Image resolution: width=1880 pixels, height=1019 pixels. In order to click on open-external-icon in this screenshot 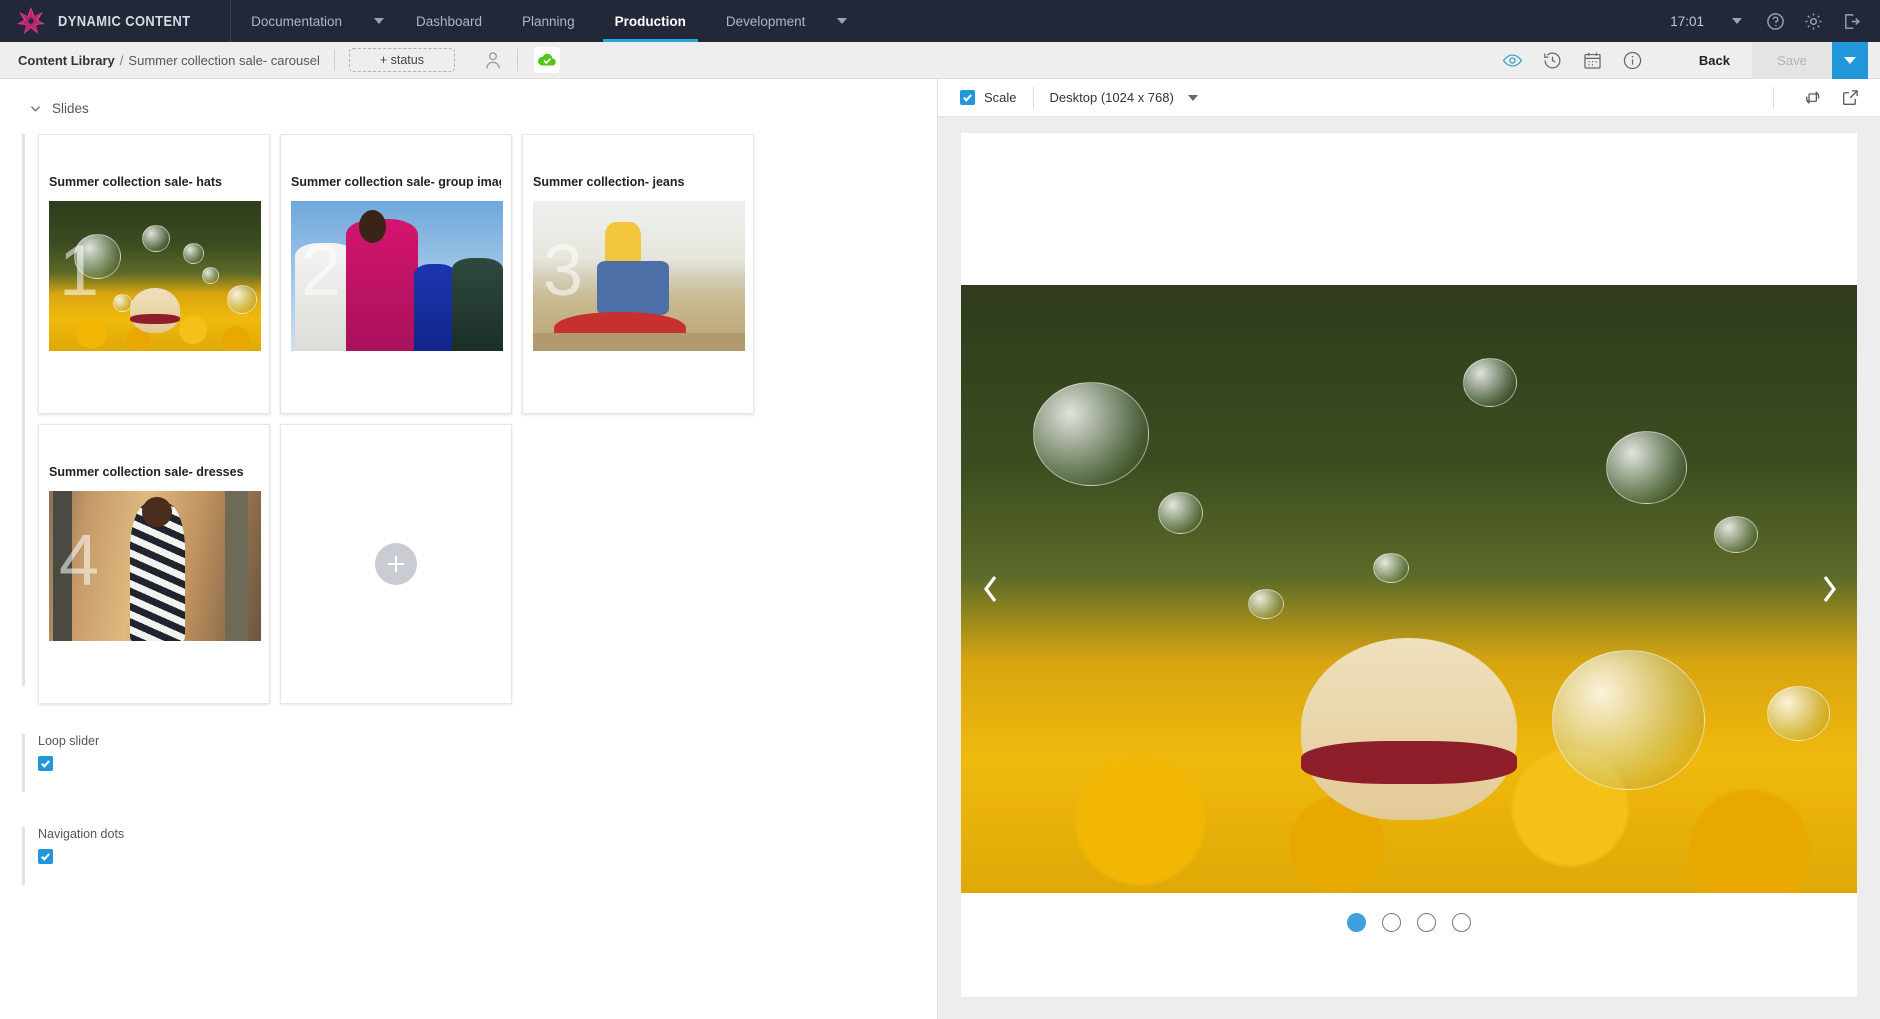, I will do `click(1850, 97)`.